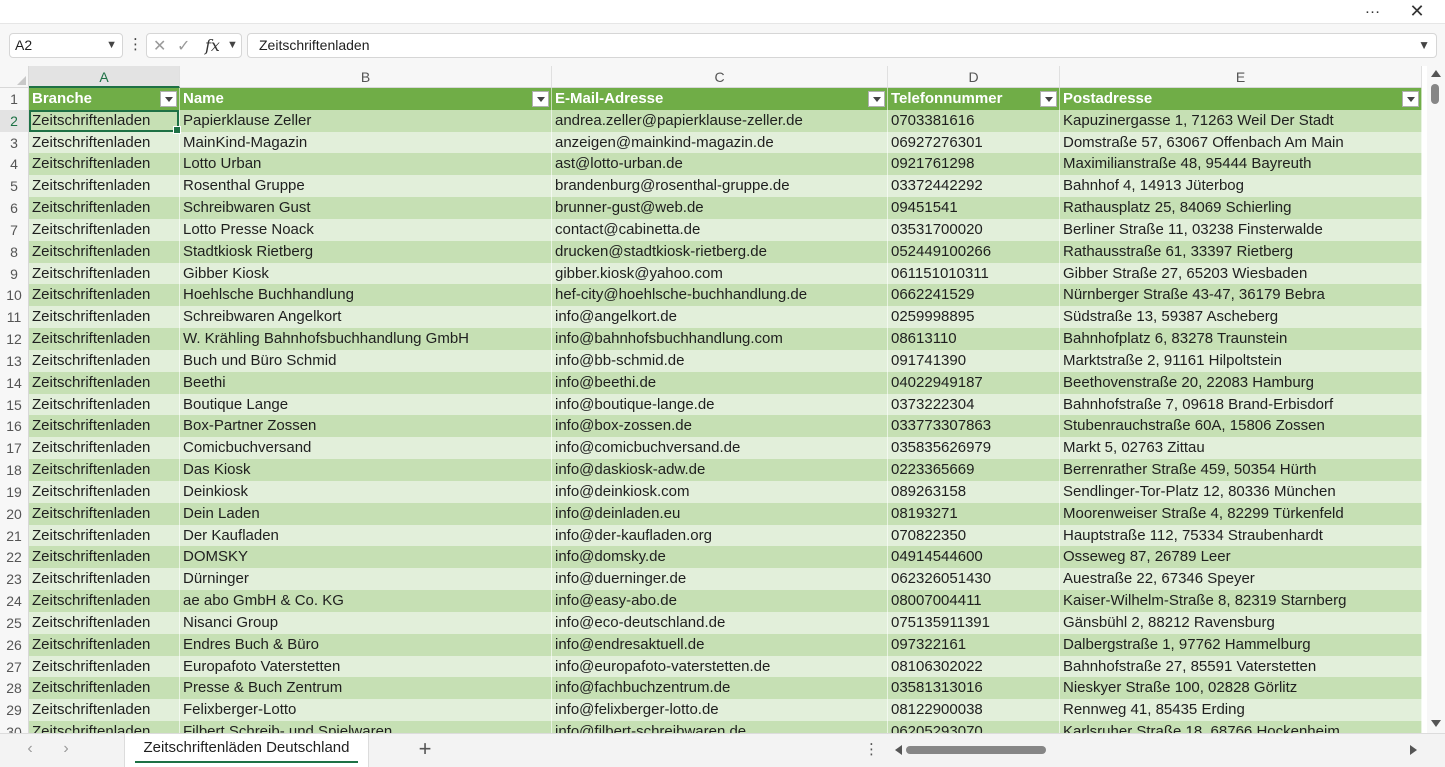 This screenshot has height=767, width=1445. What do you see at coordinates (974, 491) in the screenshot?
I see `cell-phone: 089263158` at bounding box center [974, 491].